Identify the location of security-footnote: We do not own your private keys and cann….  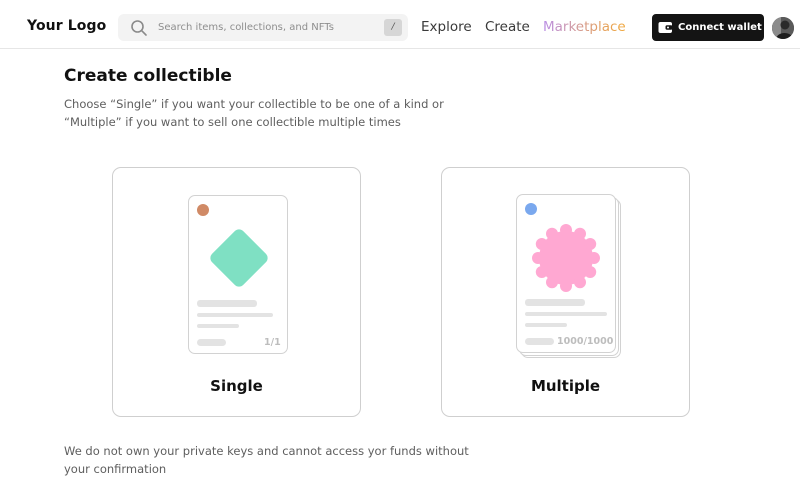
(266, 460).